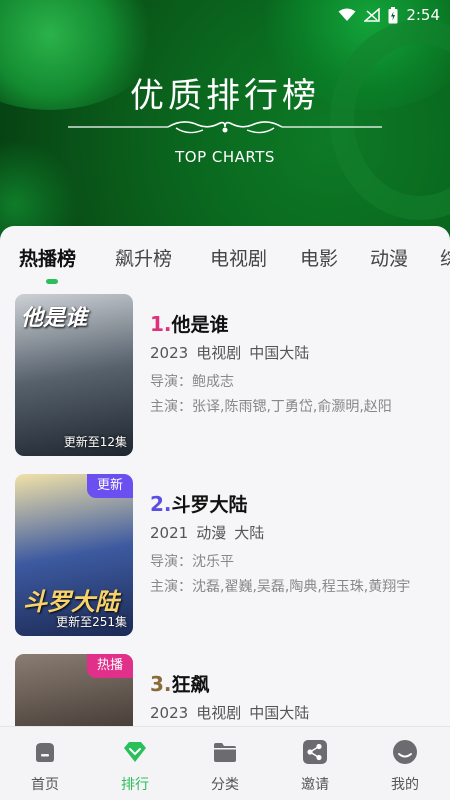 Image resolution: width=450 pixels, height=800 pixels. I want to click on tab-indicator, so click(52, 281).